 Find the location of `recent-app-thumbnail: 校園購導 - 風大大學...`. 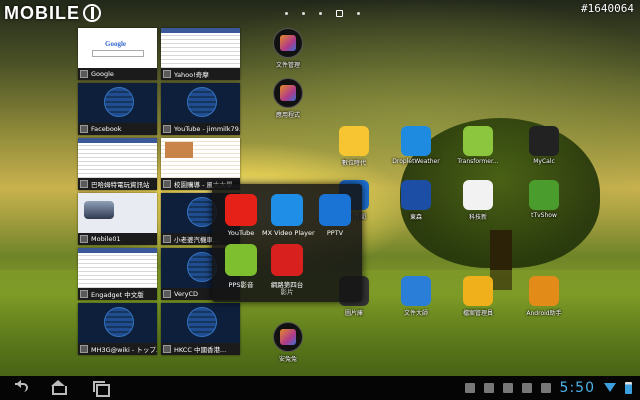

recent-app-thumbnail: 校園購導 - 風大大學... is located at coordinates (200, 164).